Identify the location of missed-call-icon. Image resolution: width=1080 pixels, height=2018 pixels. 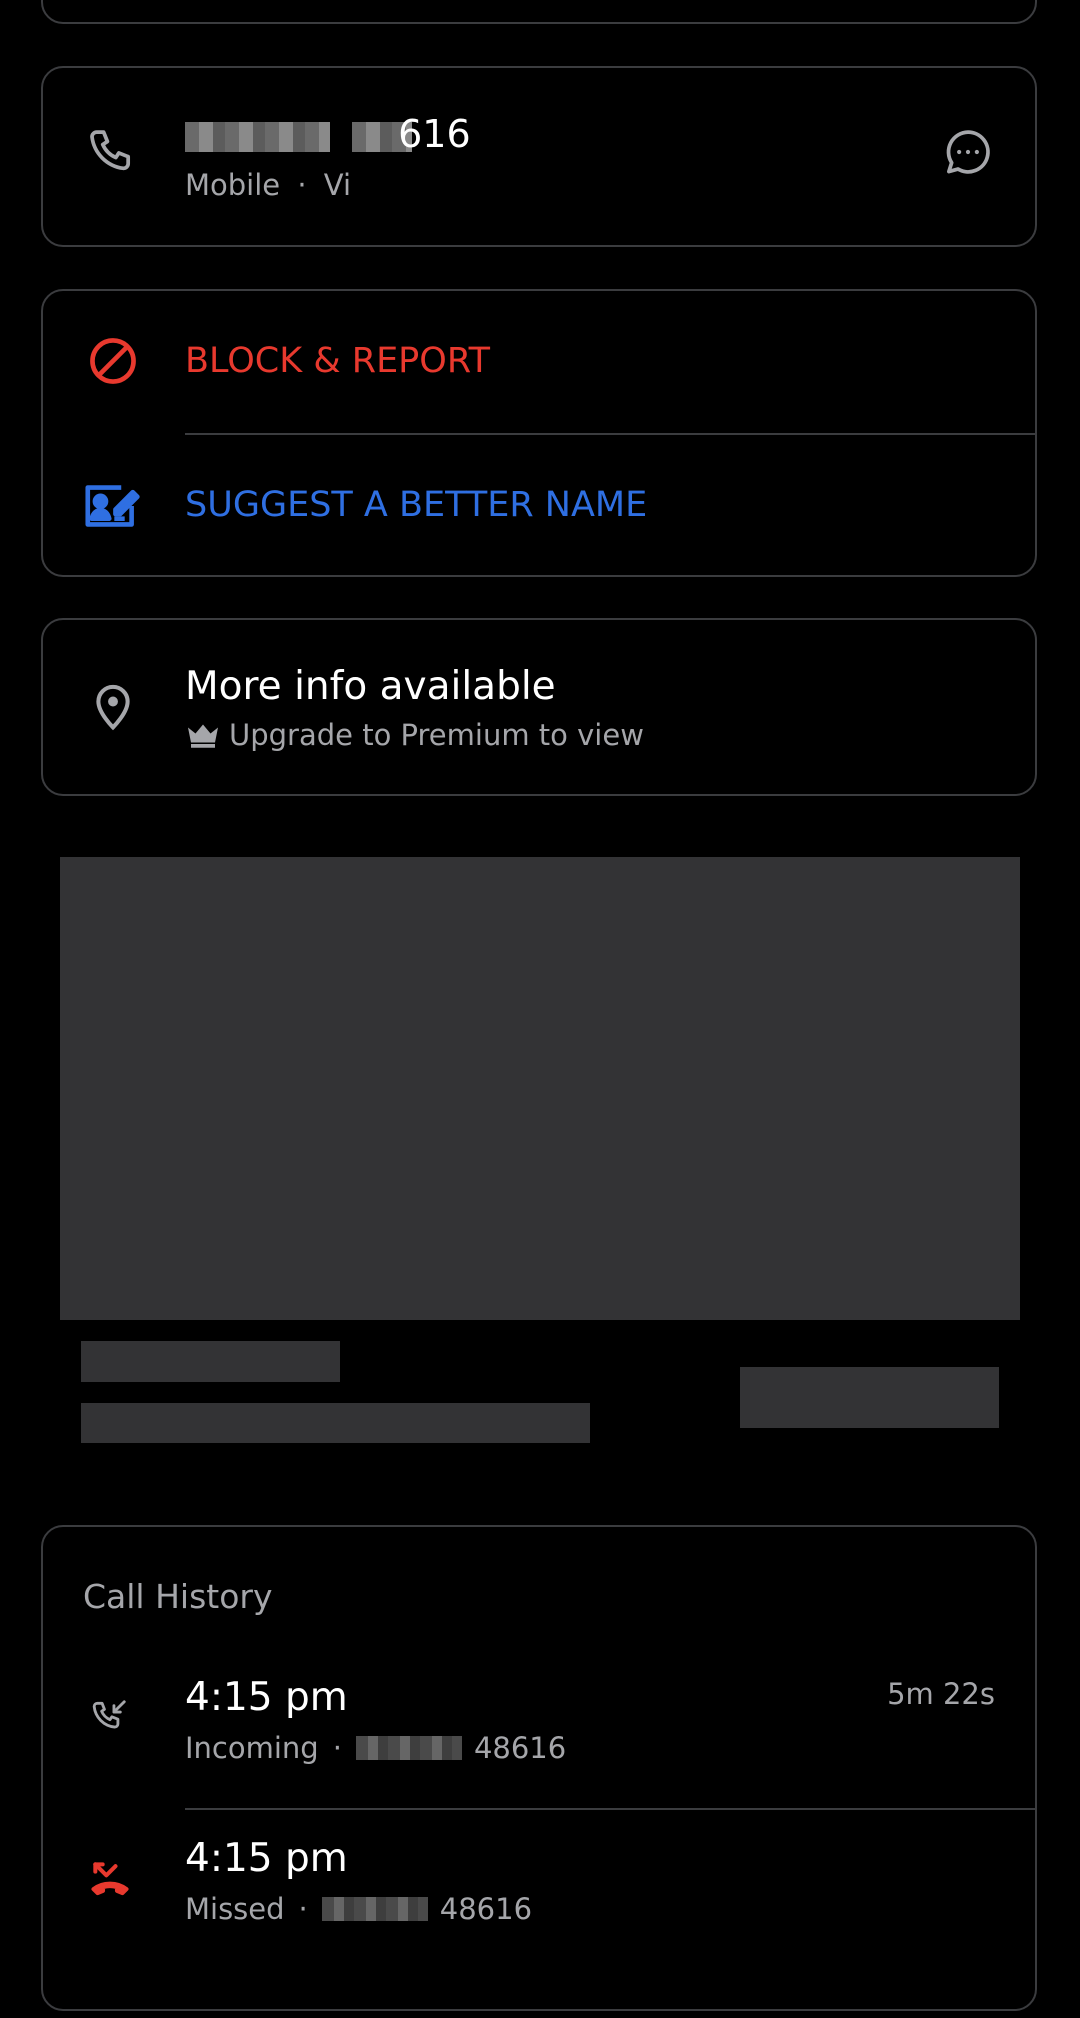
(110, 1879).